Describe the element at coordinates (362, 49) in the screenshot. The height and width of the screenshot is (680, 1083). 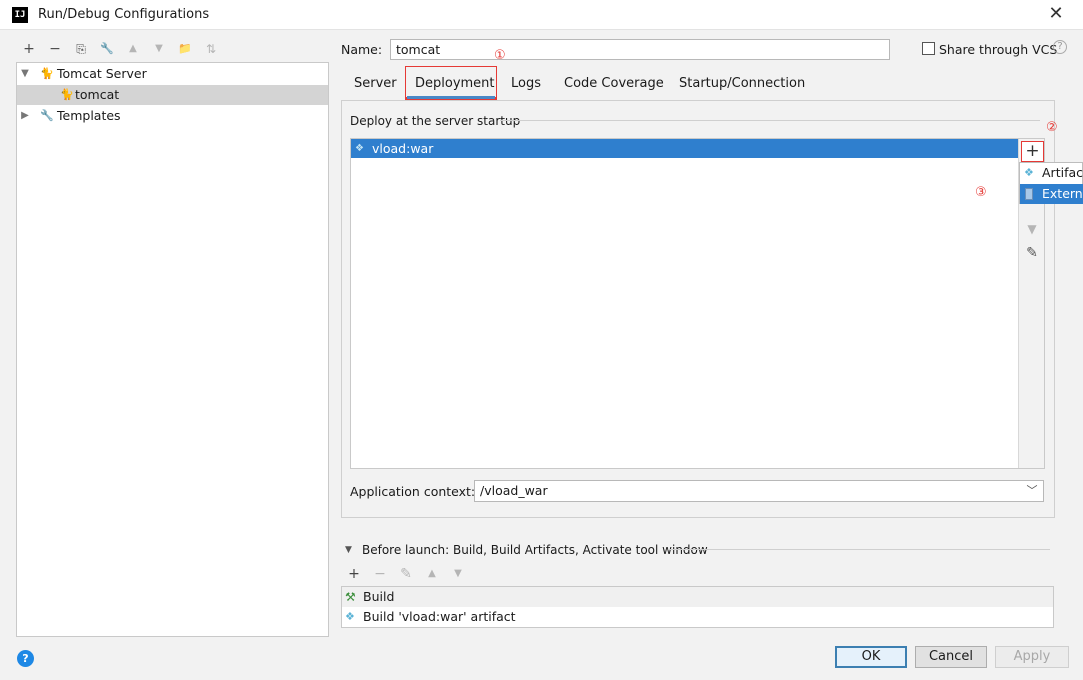
I see `name-label: Name:` at that location.